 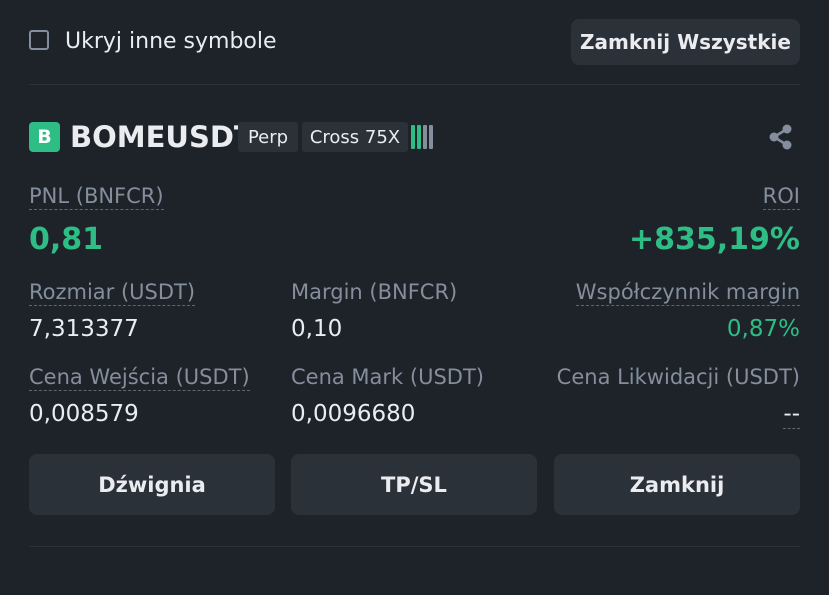 What do you see at coordinates (268, 137) in the screenshot?
I see `contract-type-tag: Perp` at bounding box center [268, 137].